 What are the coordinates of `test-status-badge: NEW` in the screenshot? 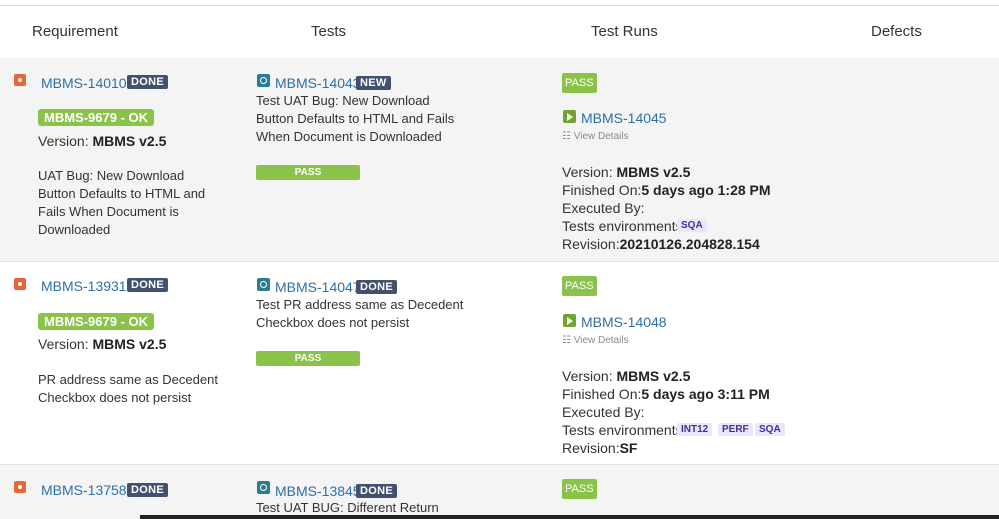 It's located at (373, 83).